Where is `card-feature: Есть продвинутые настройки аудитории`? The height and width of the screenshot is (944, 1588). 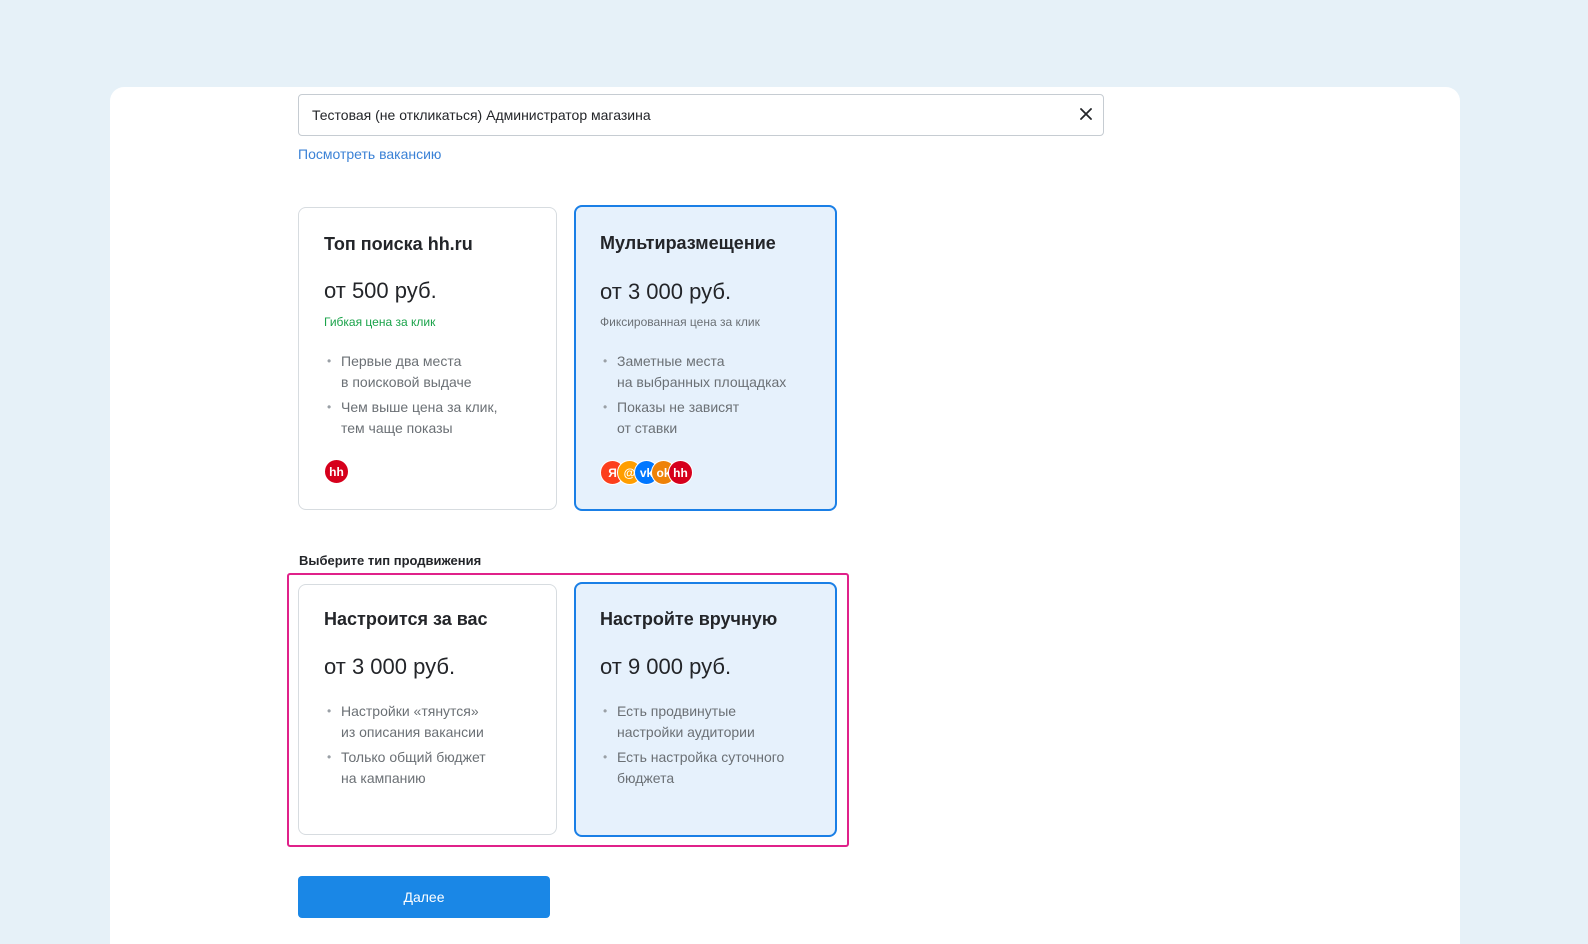 card-feature: Есть продвинутые настройки аудитории is located at coordinates (692, 722).